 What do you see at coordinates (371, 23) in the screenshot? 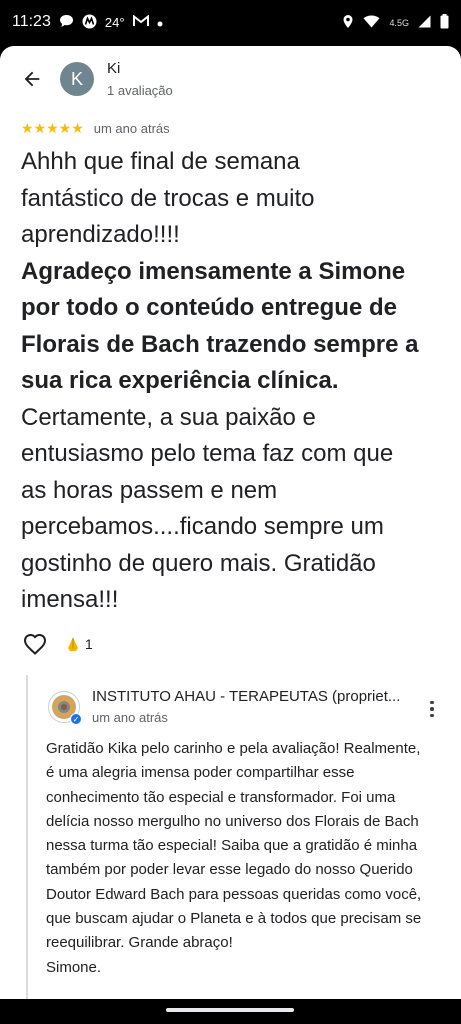
I see `wifi-icon` at bounding box center [371, 23].